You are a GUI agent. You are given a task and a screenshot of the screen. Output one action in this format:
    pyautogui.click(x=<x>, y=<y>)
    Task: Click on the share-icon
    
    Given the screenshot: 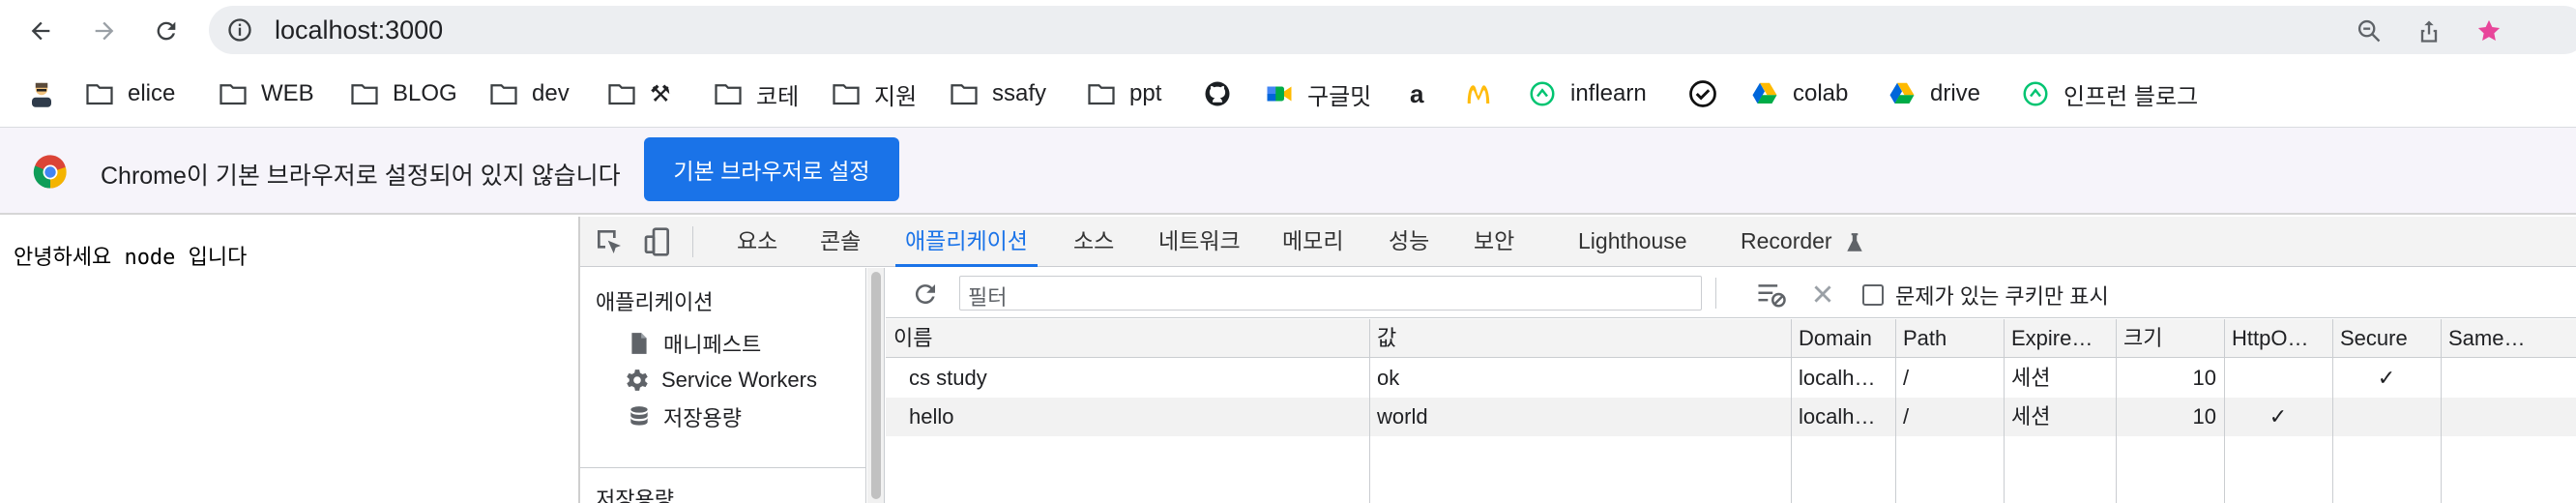 What is the action you would take?
    pyautogui.click(x=2429, y=31)
    